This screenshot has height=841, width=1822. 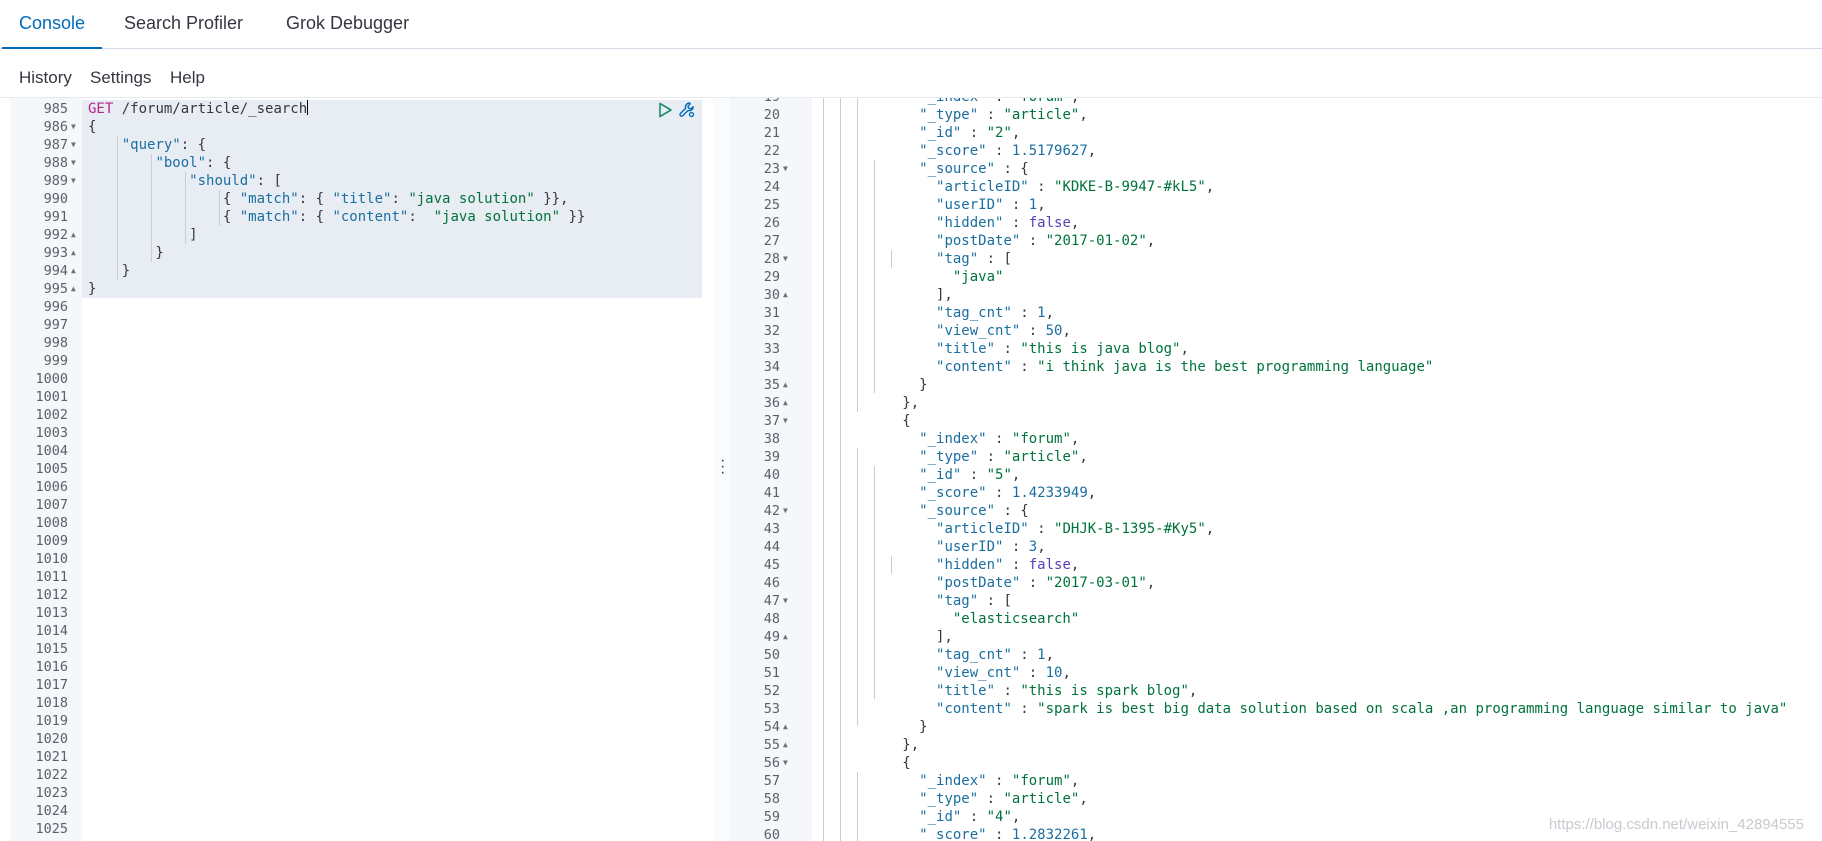 What do you see at coordinates (974, 169) in the screenshot?
I see `code-text: "_source" : {` at bounding box center [974, 169].